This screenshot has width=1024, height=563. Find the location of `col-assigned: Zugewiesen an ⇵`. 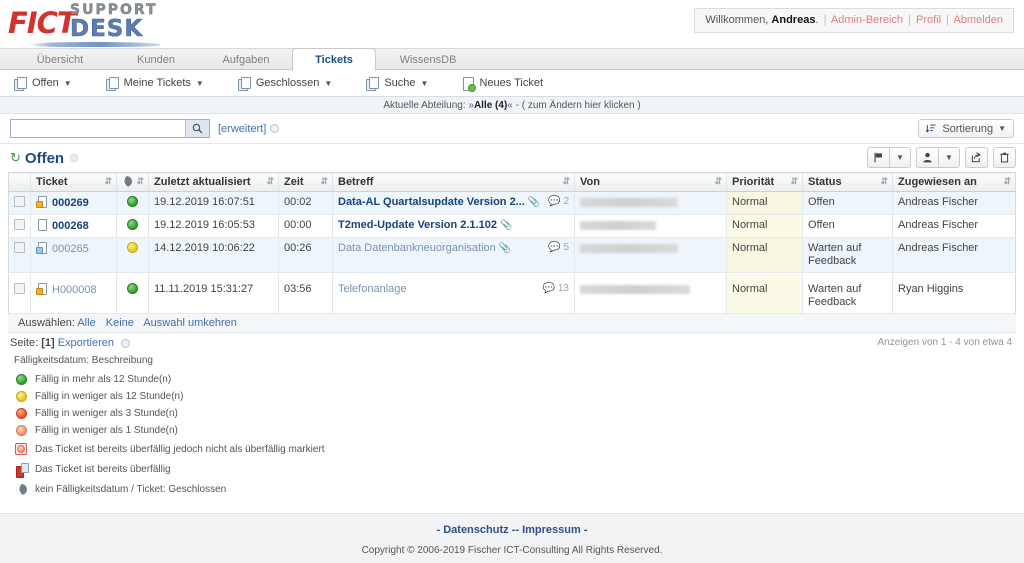

col-assigned: Zugewiesen an ⇵ is located at coordinates (954, 182).